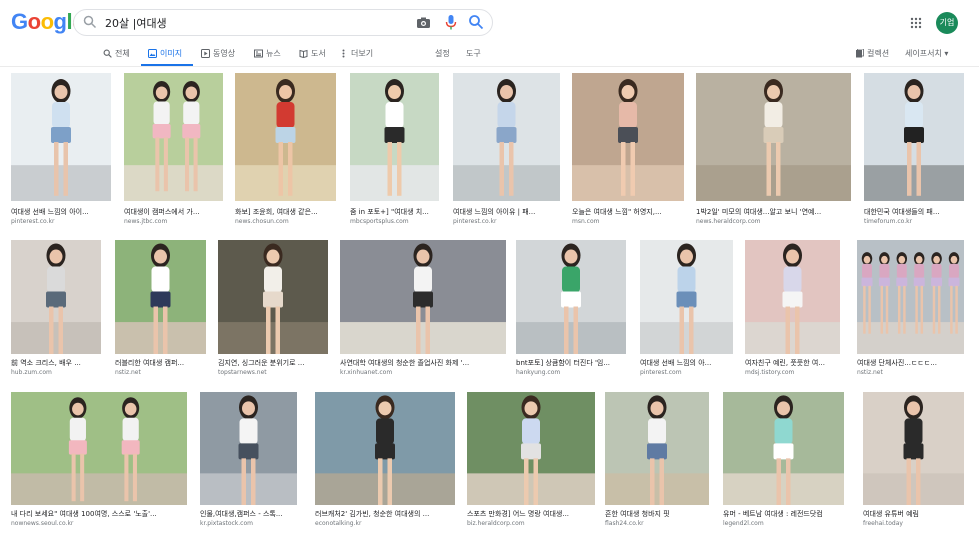  Describe the element at coordinates (947, 23) in the screenshot. I see `account-avatar: 기업` at that location.